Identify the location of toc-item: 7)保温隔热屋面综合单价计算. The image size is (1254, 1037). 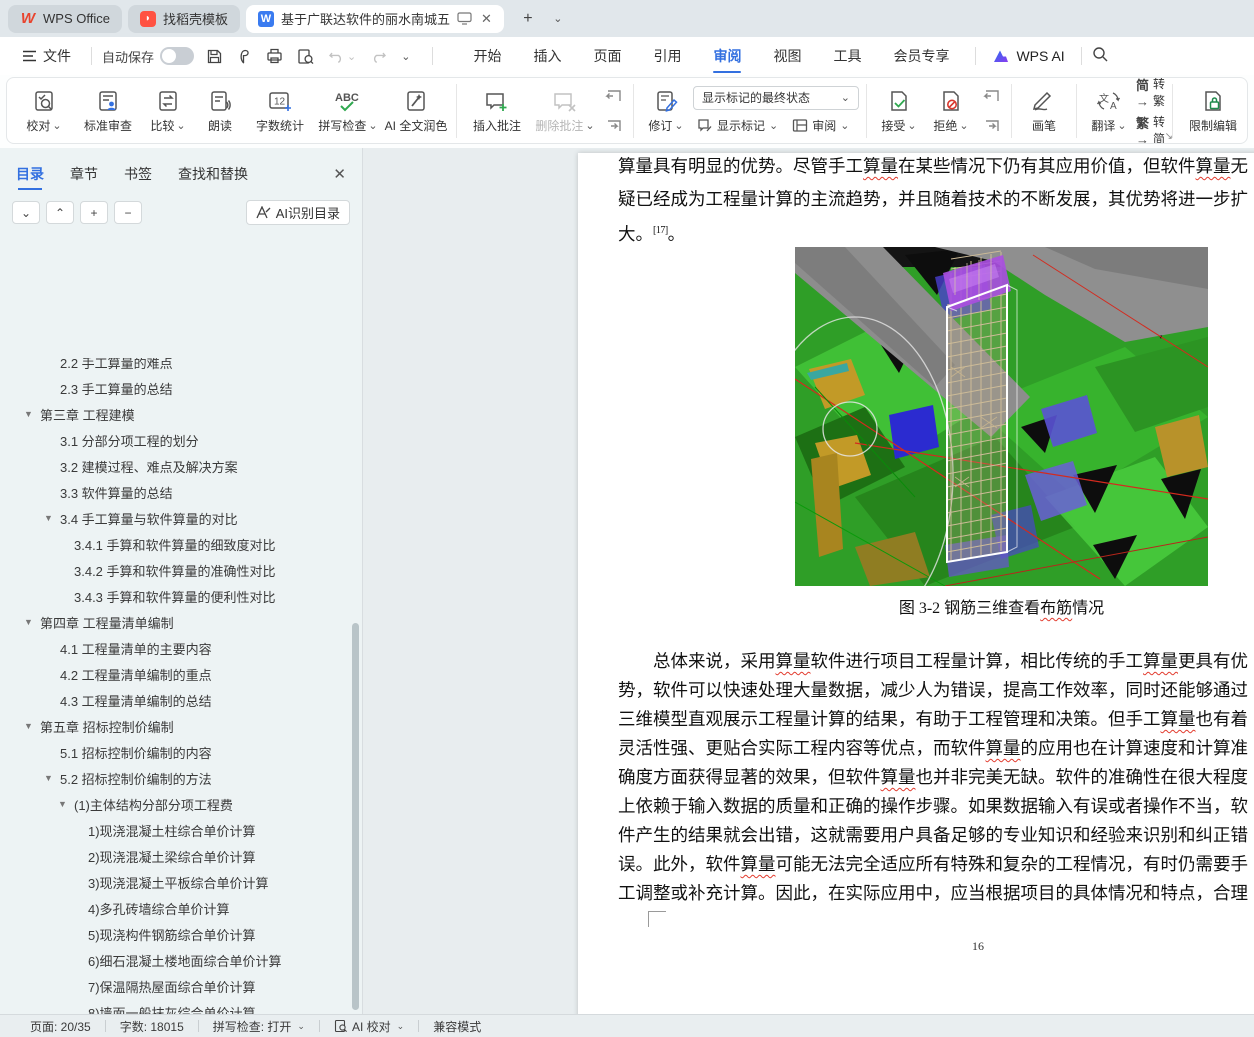
(176, 986).